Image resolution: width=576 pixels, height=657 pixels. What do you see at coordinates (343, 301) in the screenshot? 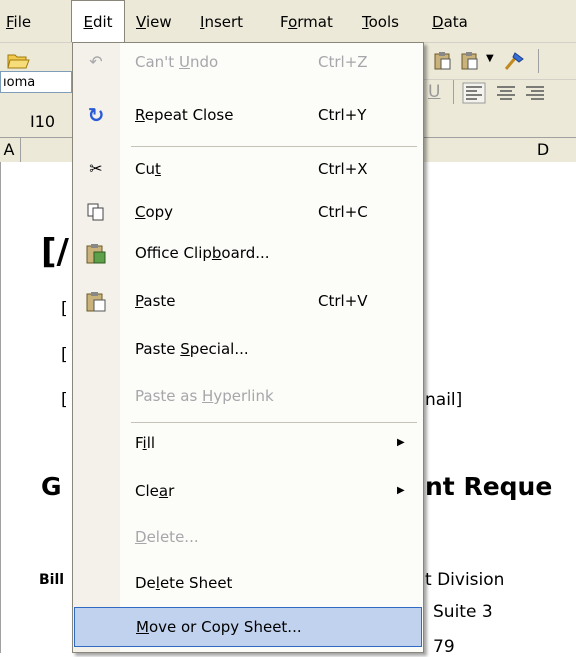
I see `menu-item-shortcut: Ctrl+V` at bounding box center [343, 301].